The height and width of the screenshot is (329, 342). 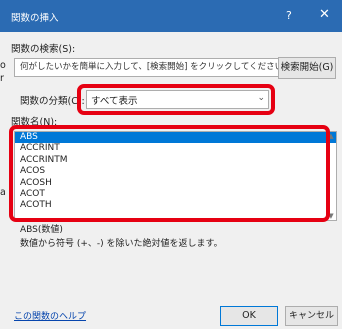 I want to click on background-fragment: r, so click(x=2, y=78).